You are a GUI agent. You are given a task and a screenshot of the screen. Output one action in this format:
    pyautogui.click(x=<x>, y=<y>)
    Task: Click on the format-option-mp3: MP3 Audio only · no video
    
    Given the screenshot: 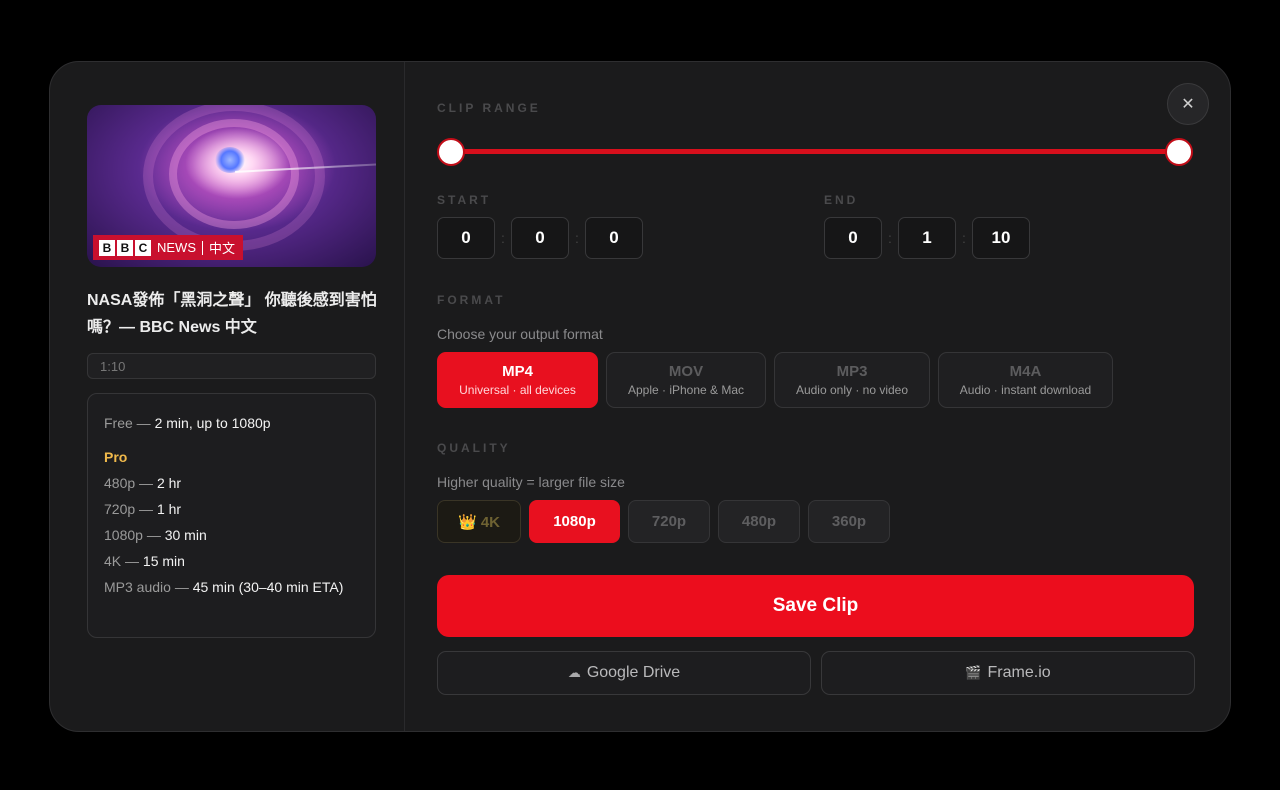 What is the action you would take?
    pyautogui.click(x=852, y=380)
    